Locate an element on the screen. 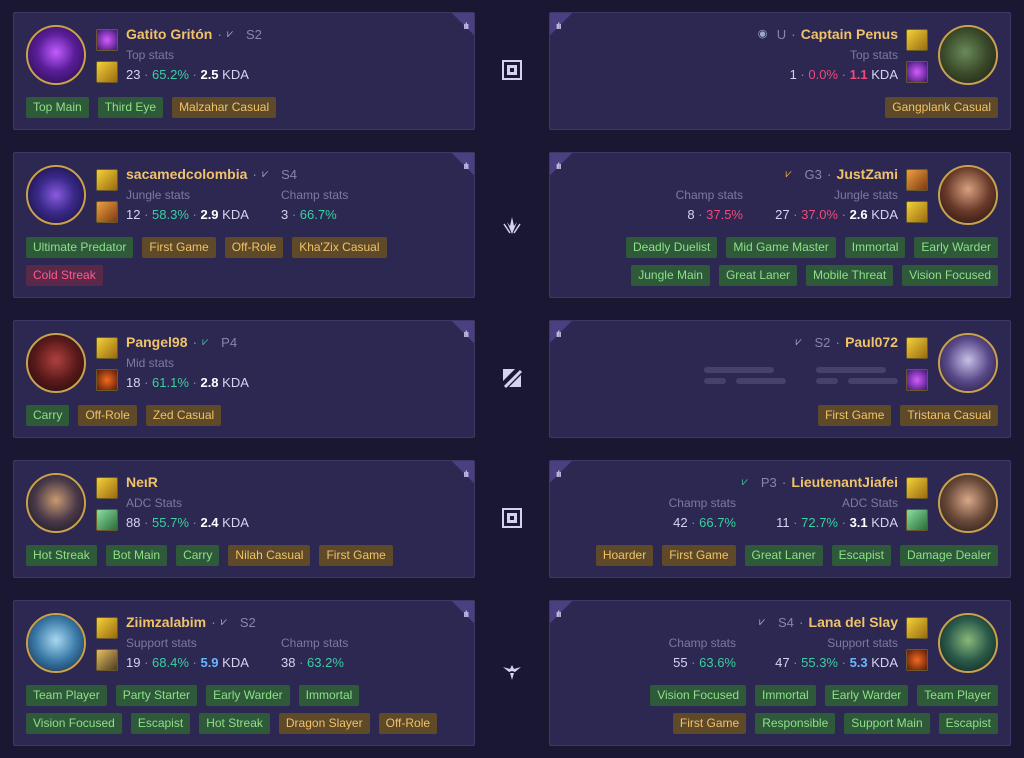  tag: Jungle Main is located at coordinates (670, 275).